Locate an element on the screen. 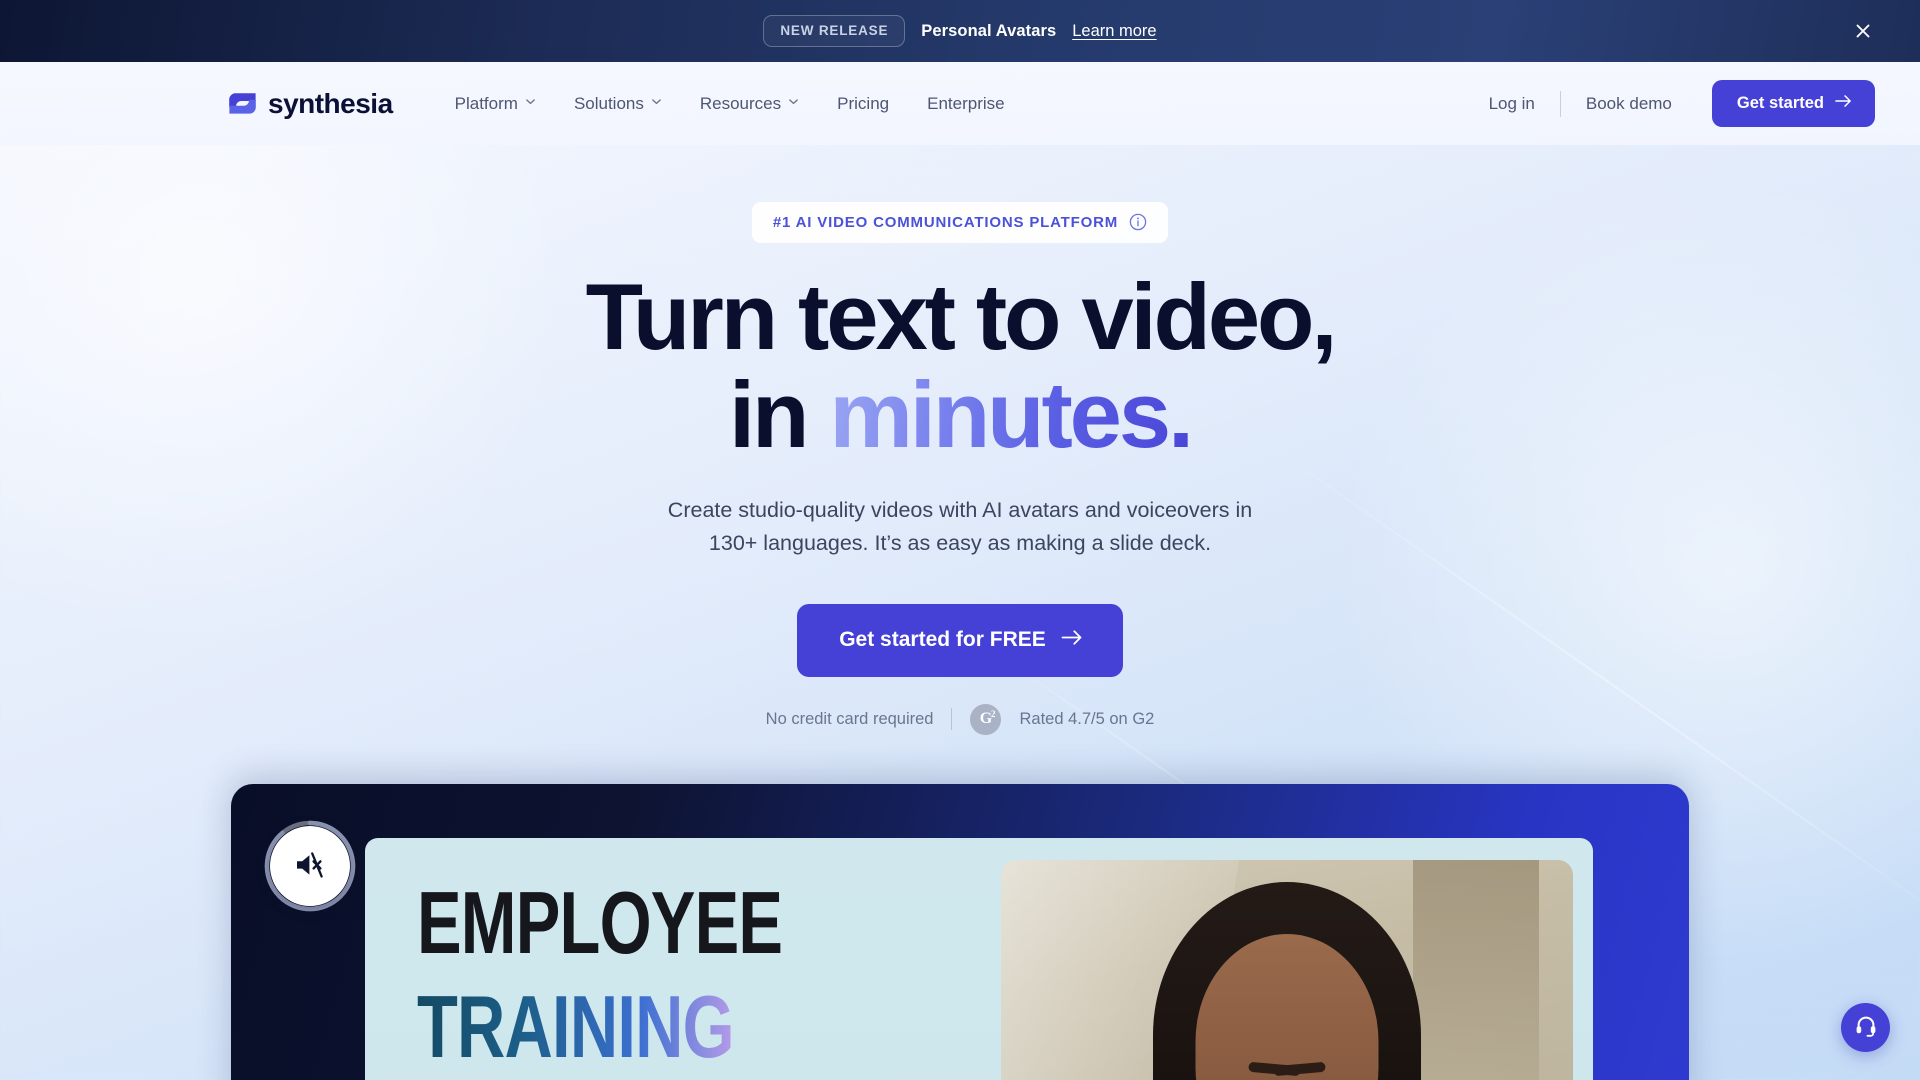 This screenshot has width=1920, height=1080. announcement-title: Personal Avatars is located at coordinates (989, 30).